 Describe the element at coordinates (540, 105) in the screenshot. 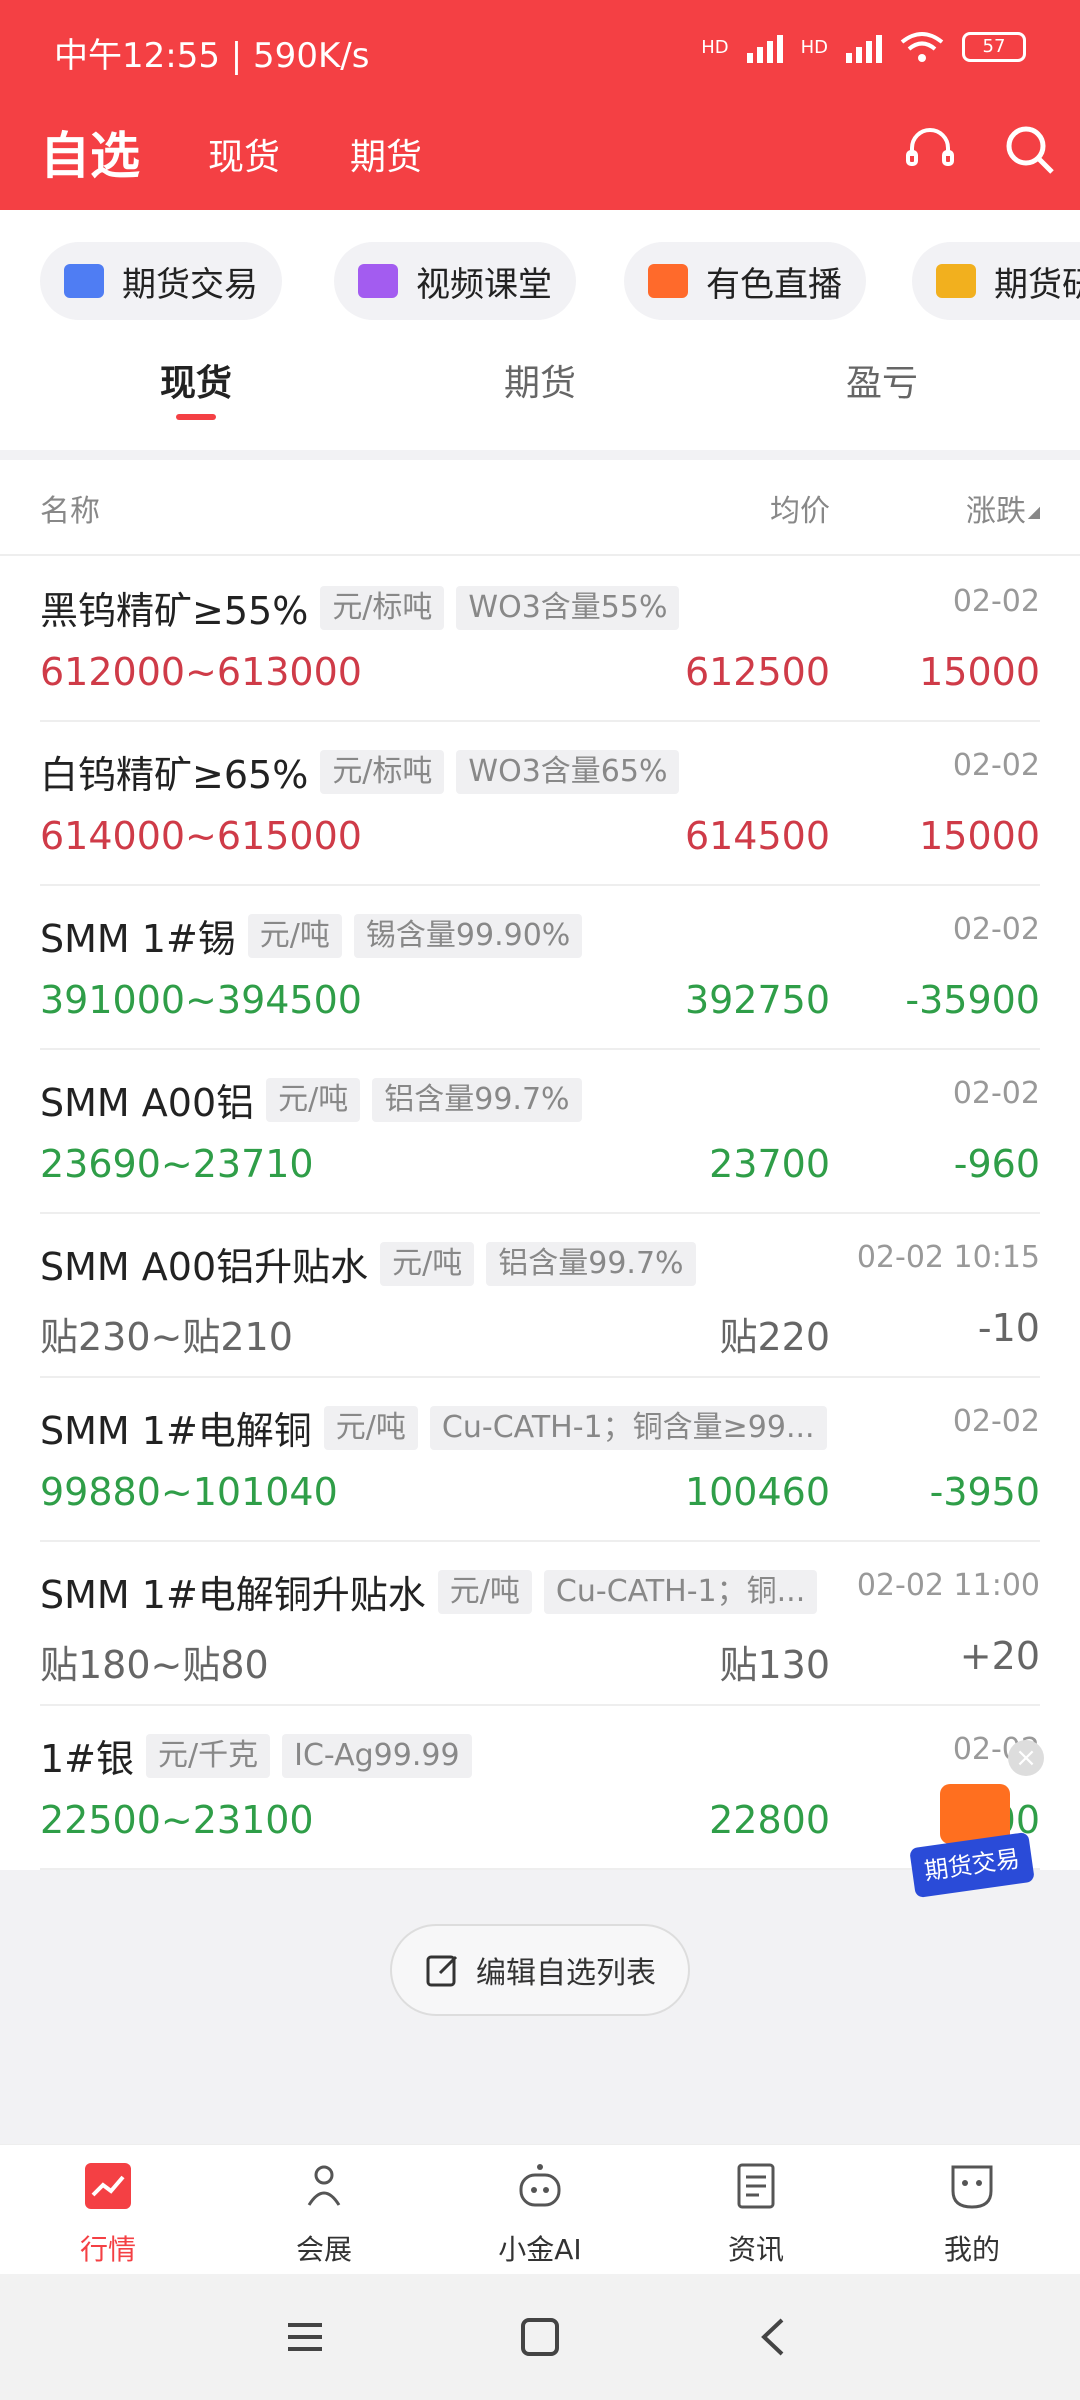

I see `app-header: 中午12:55 | 590K/s HD HD 57 自选 现货 期货` at that location.